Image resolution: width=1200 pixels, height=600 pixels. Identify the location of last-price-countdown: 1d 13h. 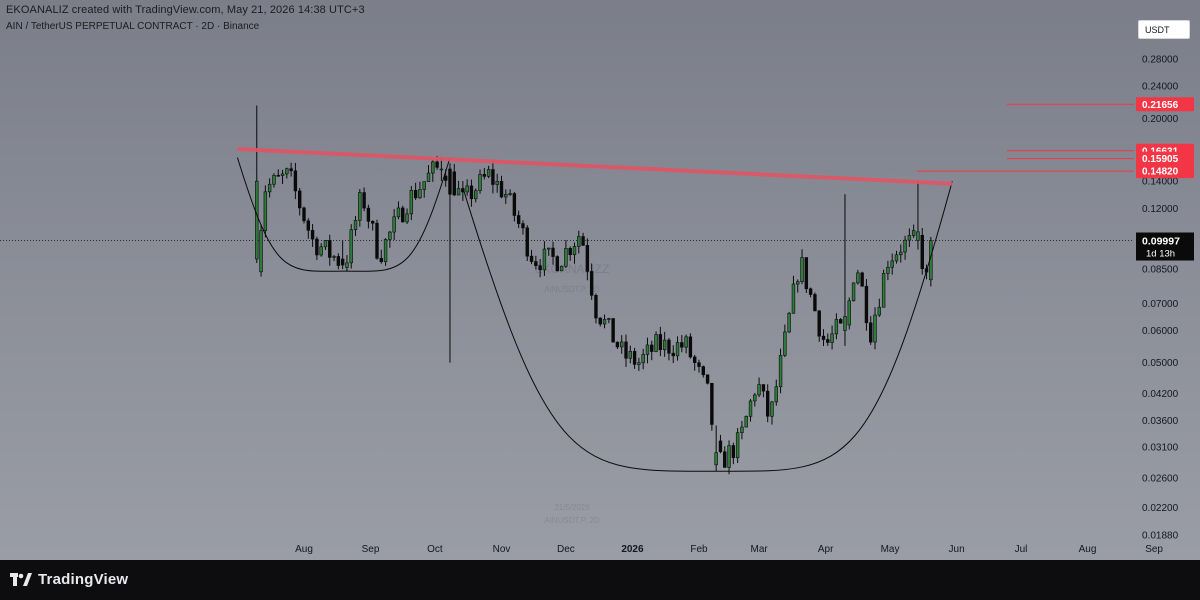
(1160, 254).